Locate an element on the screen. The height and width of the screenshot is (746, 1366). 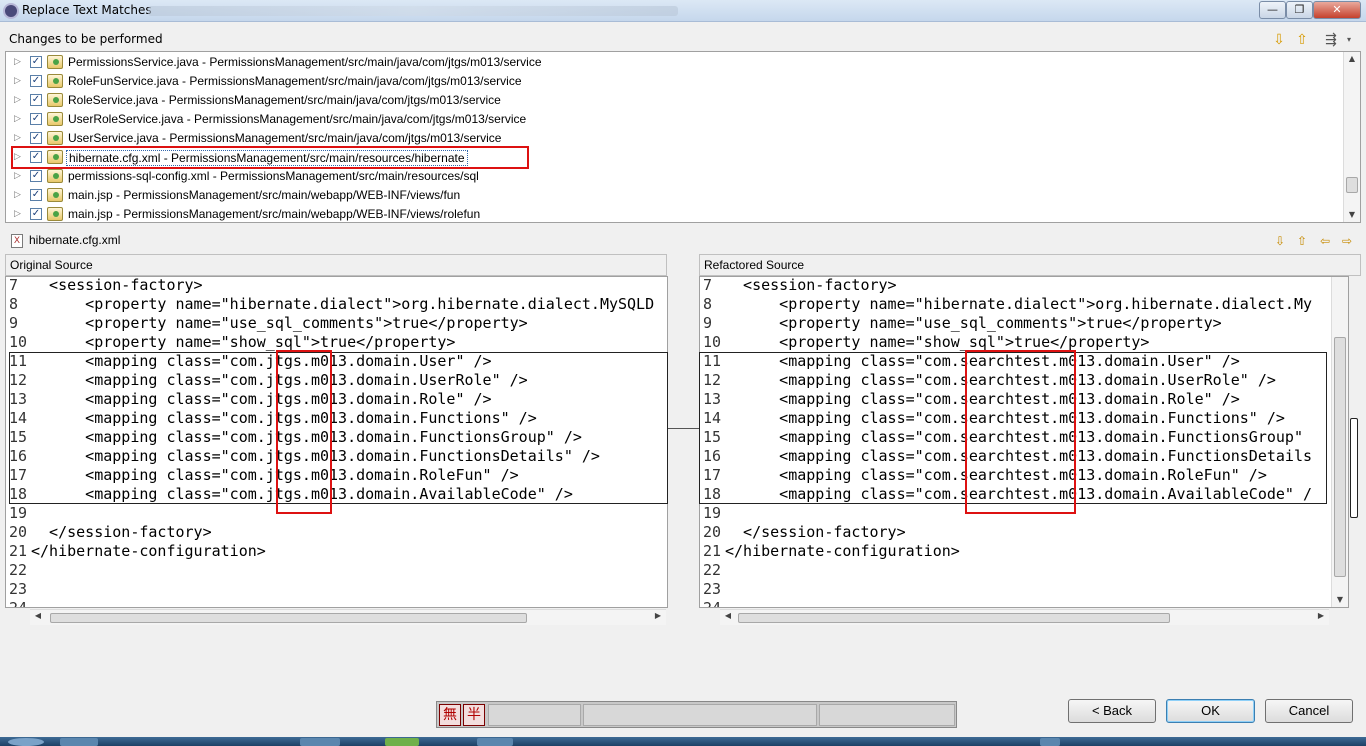
scroll-up-icon: ▲ is located at coordinates (1352, 59).